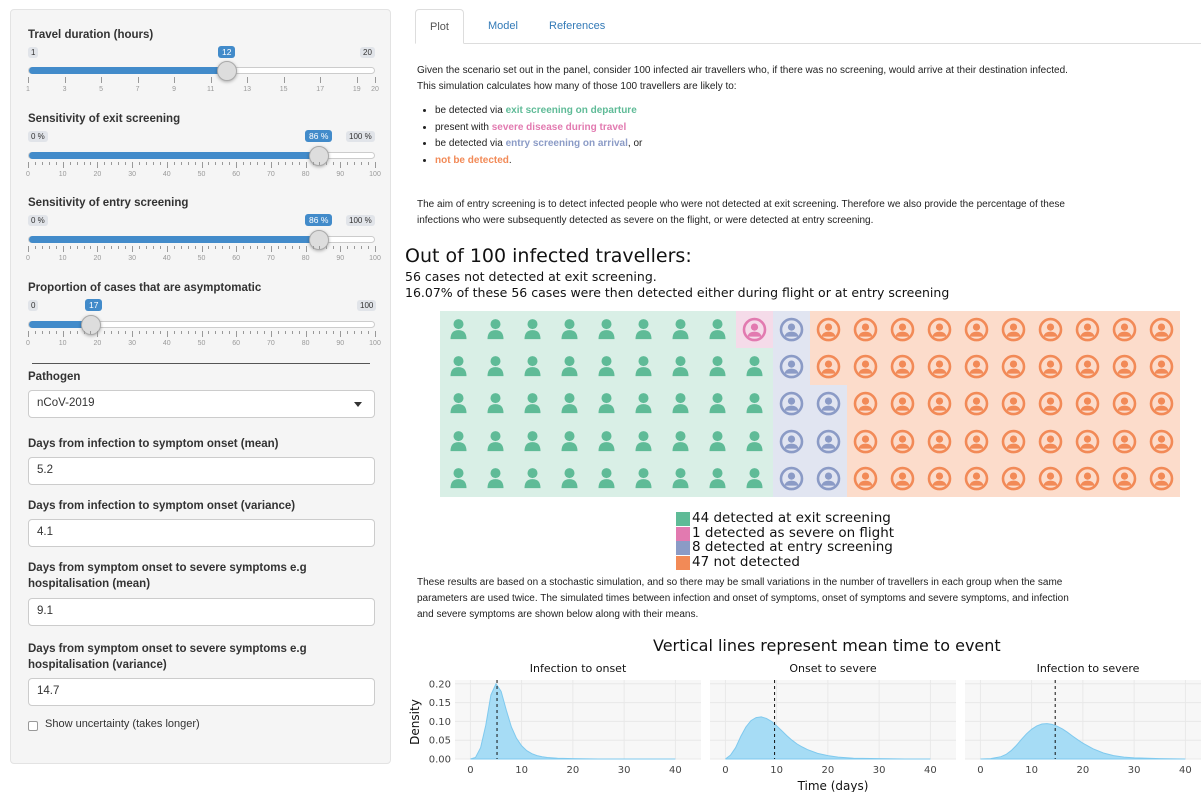 The image size is (1201, 792). I want to click on tick-label: 17, so click(320, 89).